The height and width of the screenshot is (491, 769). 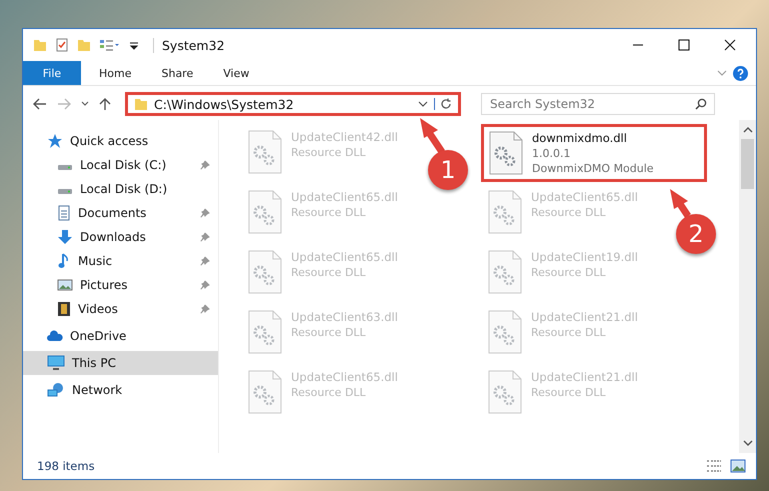 What do you see at coordinates (40, 104) in the screenshot?
I see `back-arrow-icon` at bounding box center [40, 104].